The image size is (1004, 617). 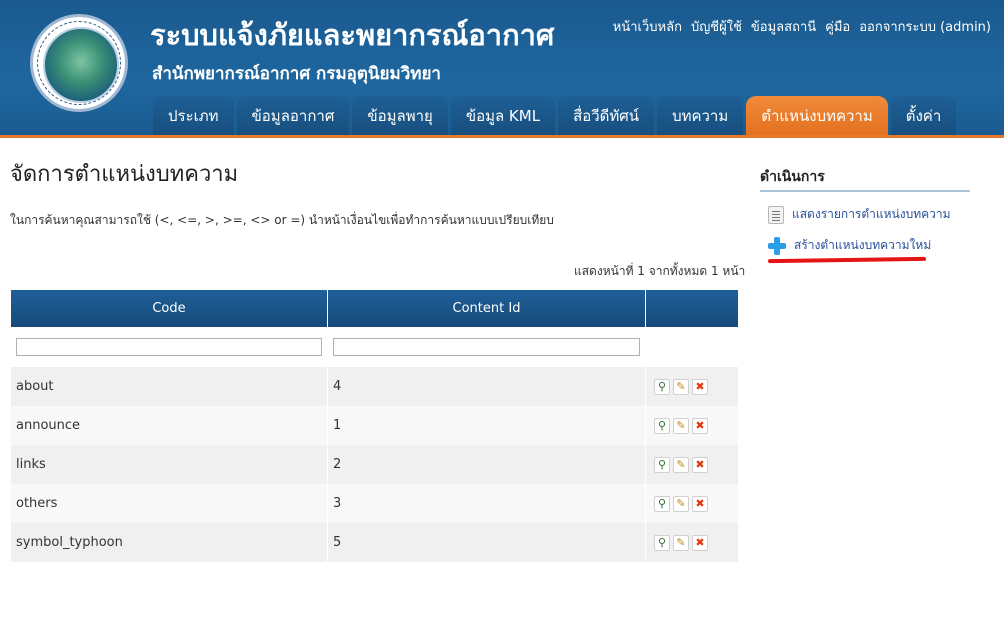 I want to click on filter-content-id-input, so click(x=486, y=347).